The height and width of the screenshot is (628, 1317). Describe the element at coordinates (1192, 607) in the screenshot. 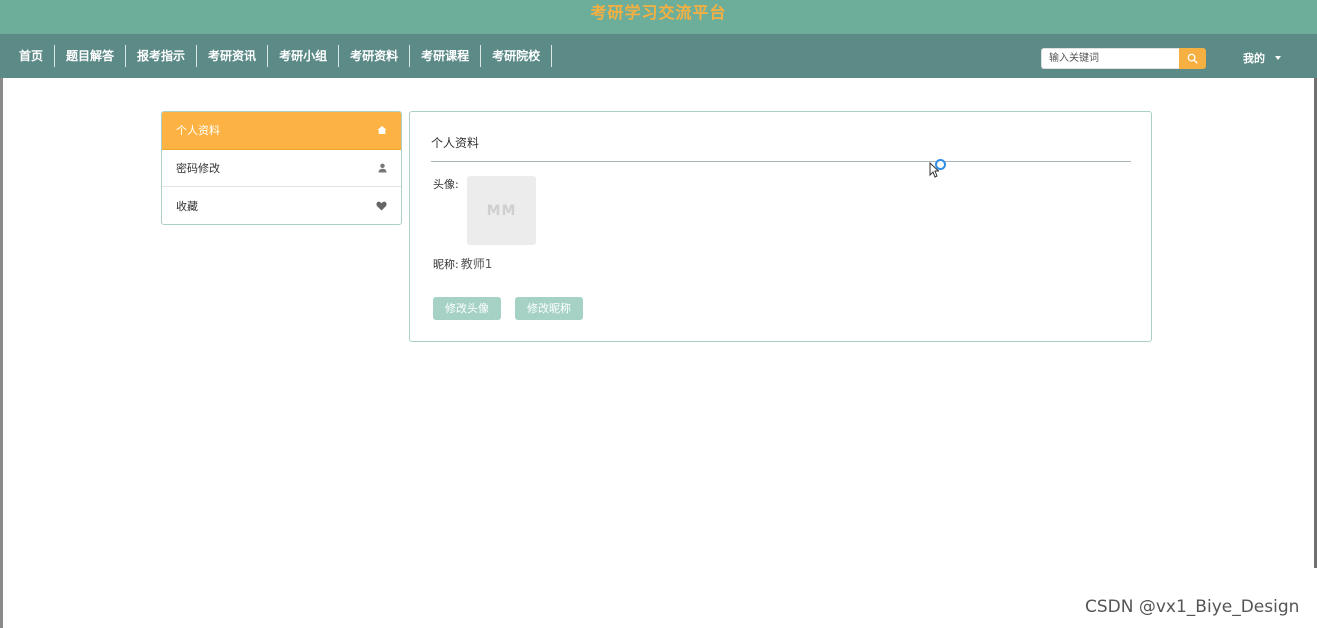

I see `watermark: CSDN @vx1_Biye_Design` at that location.